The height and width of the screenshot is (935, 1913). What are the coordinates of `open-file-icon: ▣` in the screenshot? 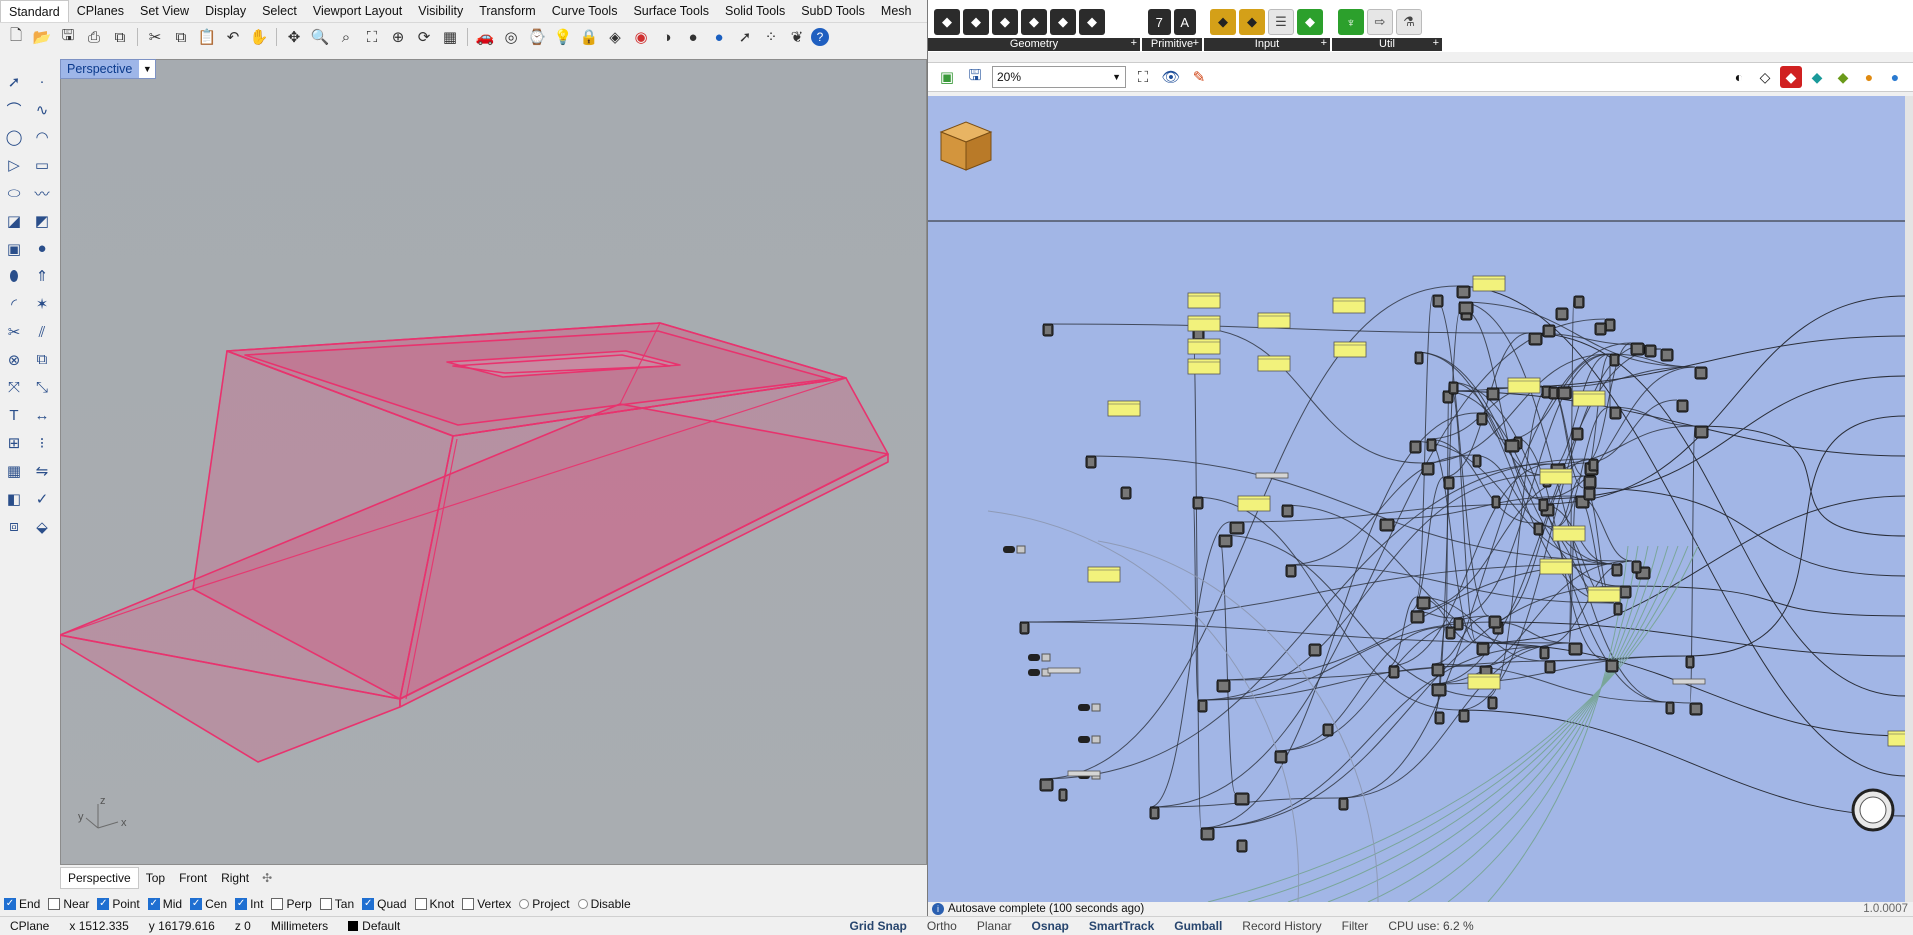 It's located at (947, 77).